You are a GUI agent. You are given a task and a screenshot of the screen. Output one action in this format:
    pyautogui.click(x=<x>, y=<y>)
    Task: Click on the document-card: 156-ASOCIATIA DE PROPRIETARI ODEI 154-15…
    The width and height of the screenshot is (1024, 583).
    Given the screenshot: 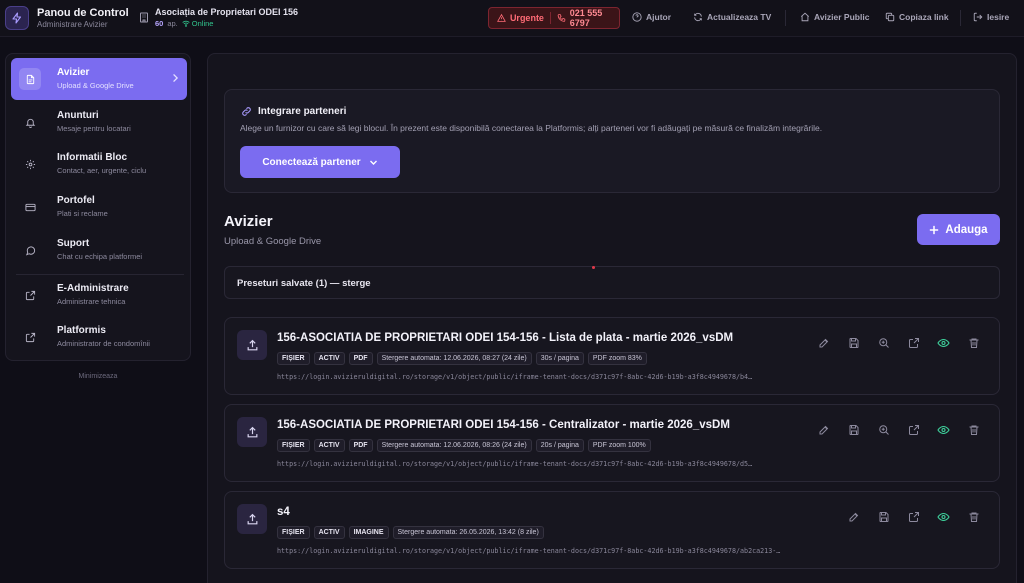 What is the action you would take?
    pyautogui.click(x=612, y=443)
    